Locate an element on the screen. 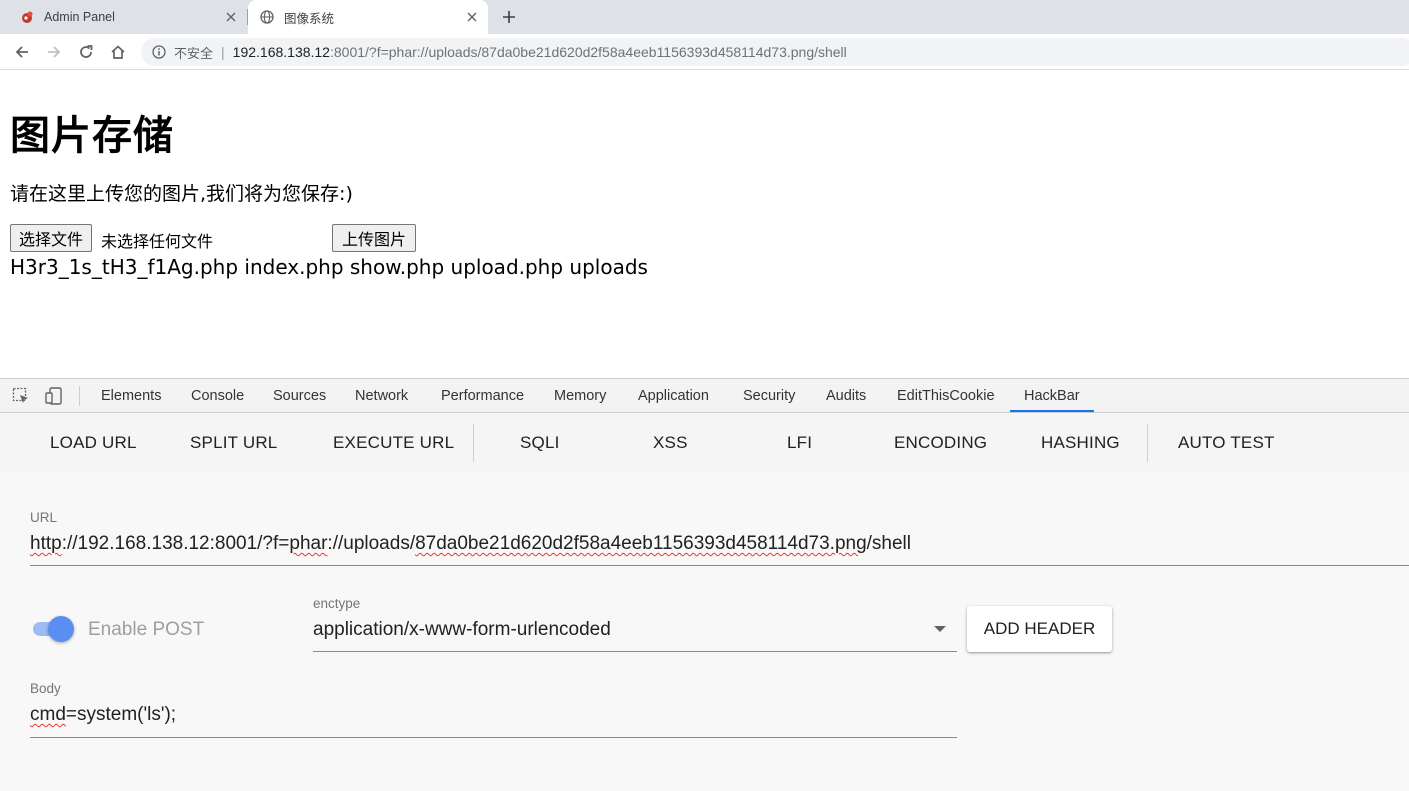  tab-memory: Memory is located at coordinates (580, 396).